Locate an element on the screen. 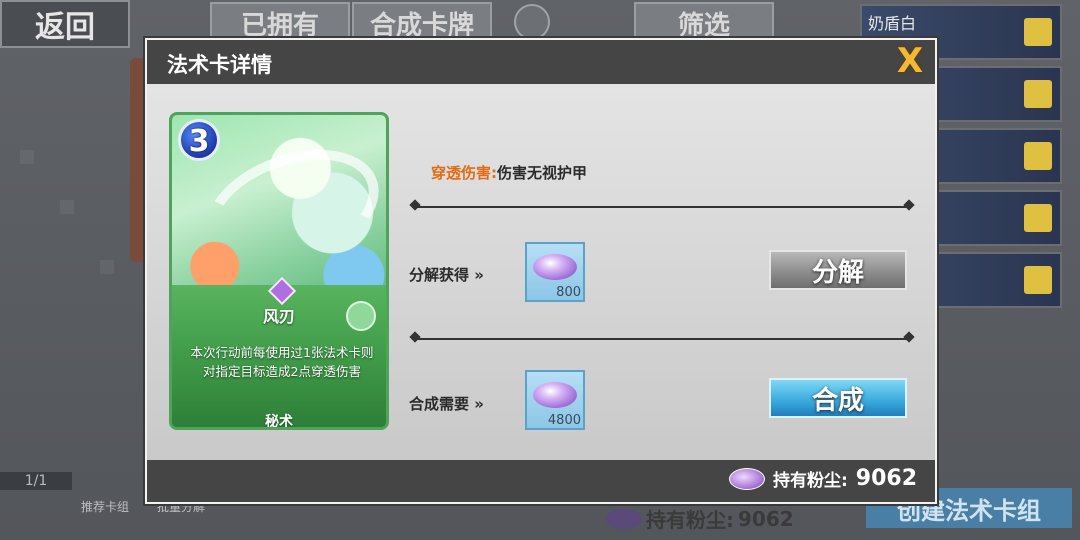 The image size is (1080, 540). dialog-title: 法术卡详情 is located at coordinates (219, 65).